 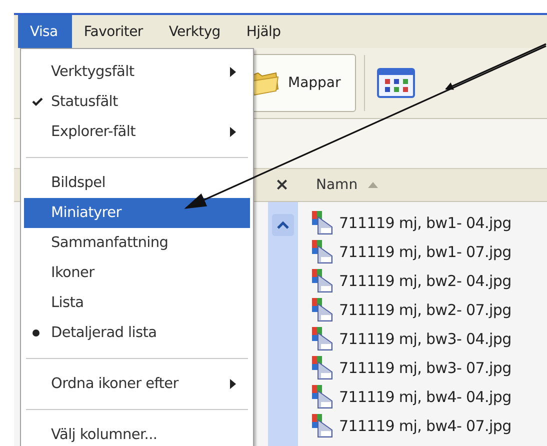 What do you see at coordinates (395, 83) in the screenshot?
I see `grid-icon` at bounding box center [395, 83].